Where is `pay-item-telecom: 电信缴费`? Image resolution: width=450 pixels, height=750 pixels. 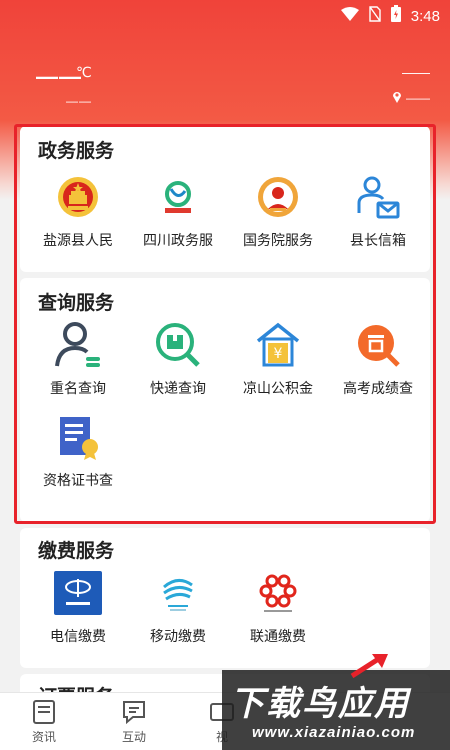
pay-item-telecom: 电信缴费 is located at coordinates (78, 607).